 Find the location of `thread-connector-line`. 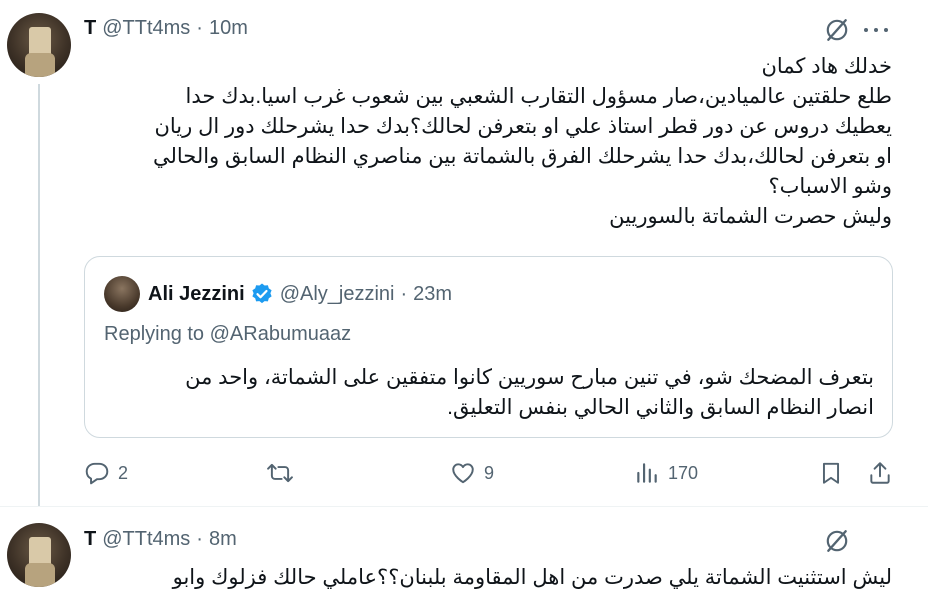

thread-connector-line is located at coordinates (39, 295).